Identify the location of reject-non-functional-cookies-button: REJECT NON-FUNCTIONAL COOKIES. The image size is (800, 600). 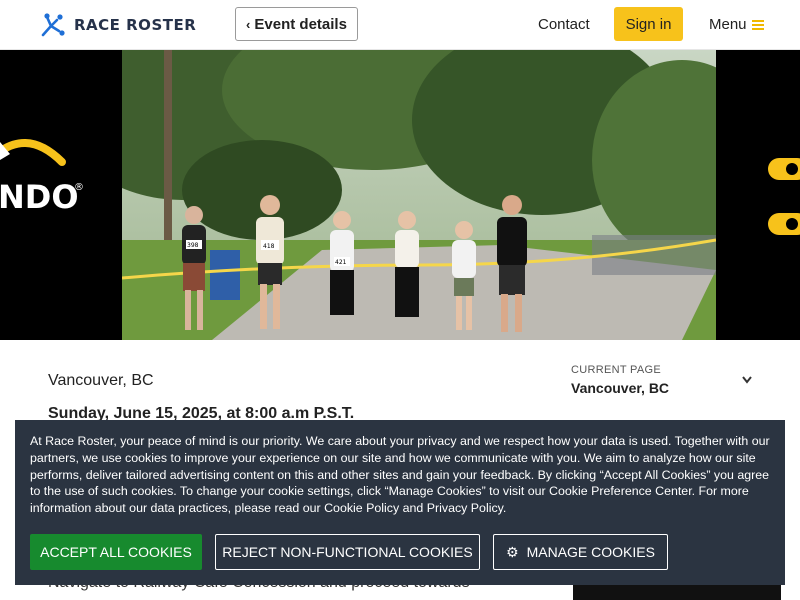
(347, 552).